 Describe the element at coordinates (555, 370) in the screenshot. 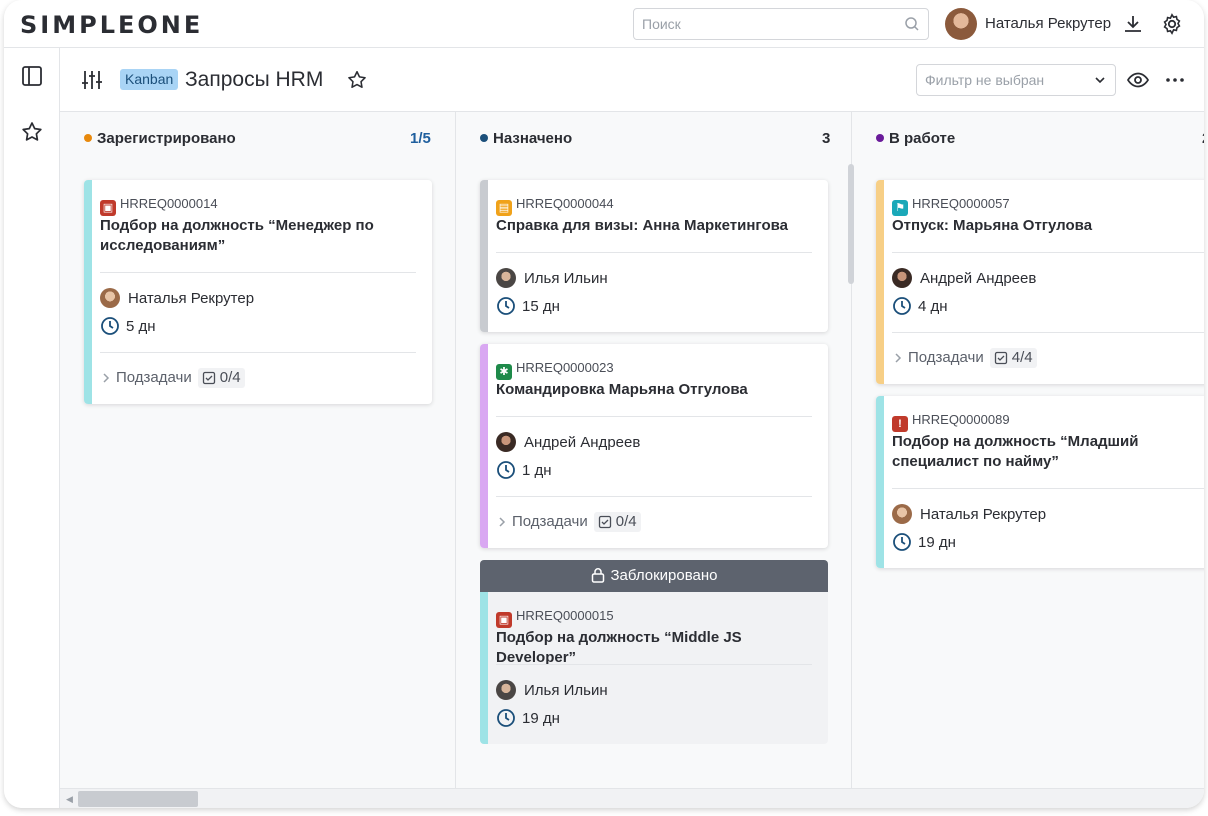

I see `card-id: ✱ HRREQ0000023` at that location.